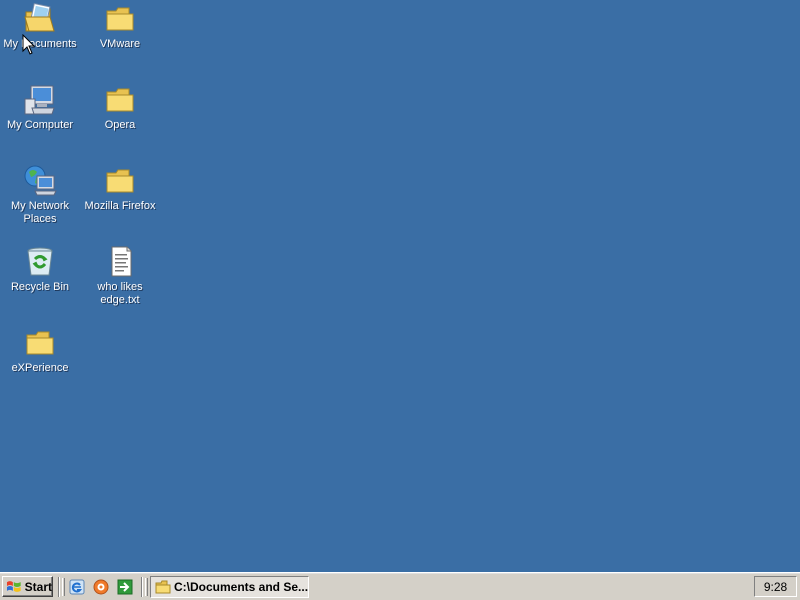  Describe the element at coordinates (121, 261) in the screenshot. I see `text-file-icon` at that location.